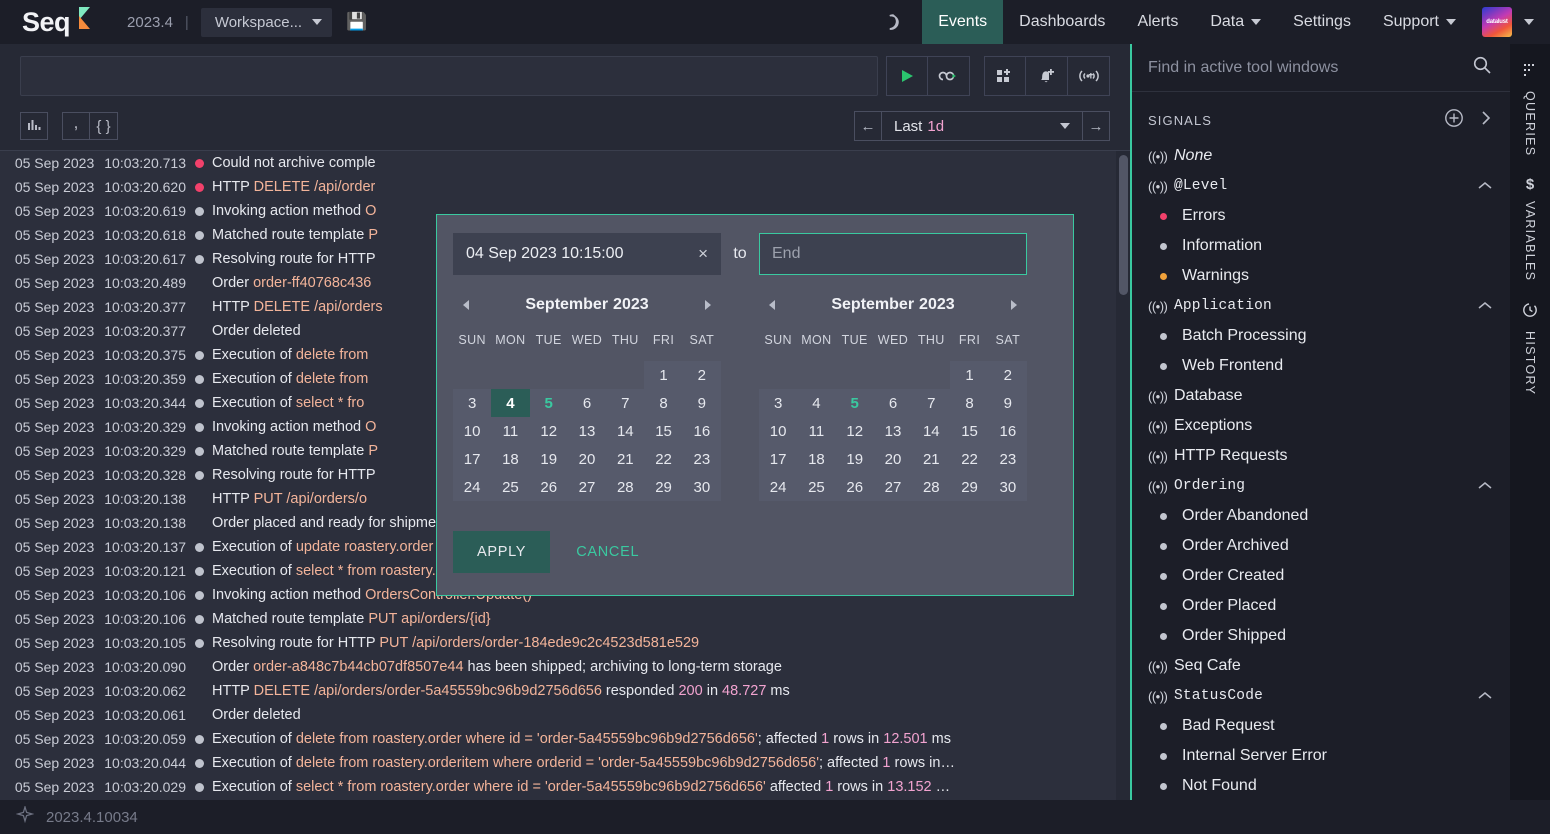  I want to click on chart-icon, so click(34, 126).